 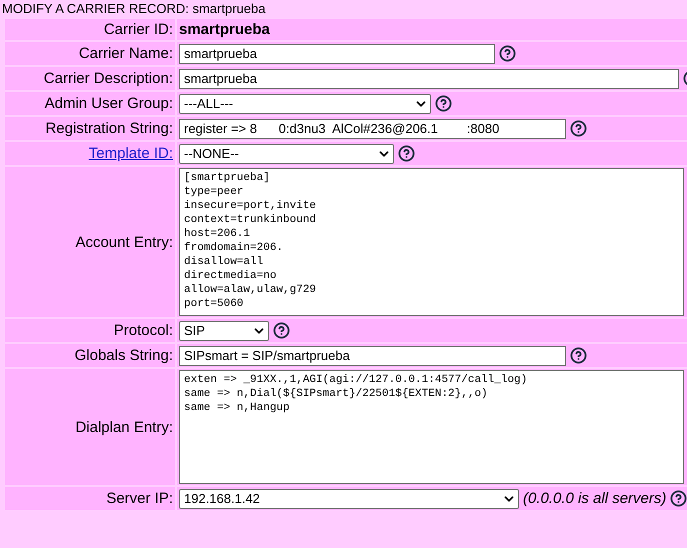 What do you see at coordinates (349, 498) in the screenshot?
I see `dropdown: 192.168.1.42` at bounding box center [349, 498].